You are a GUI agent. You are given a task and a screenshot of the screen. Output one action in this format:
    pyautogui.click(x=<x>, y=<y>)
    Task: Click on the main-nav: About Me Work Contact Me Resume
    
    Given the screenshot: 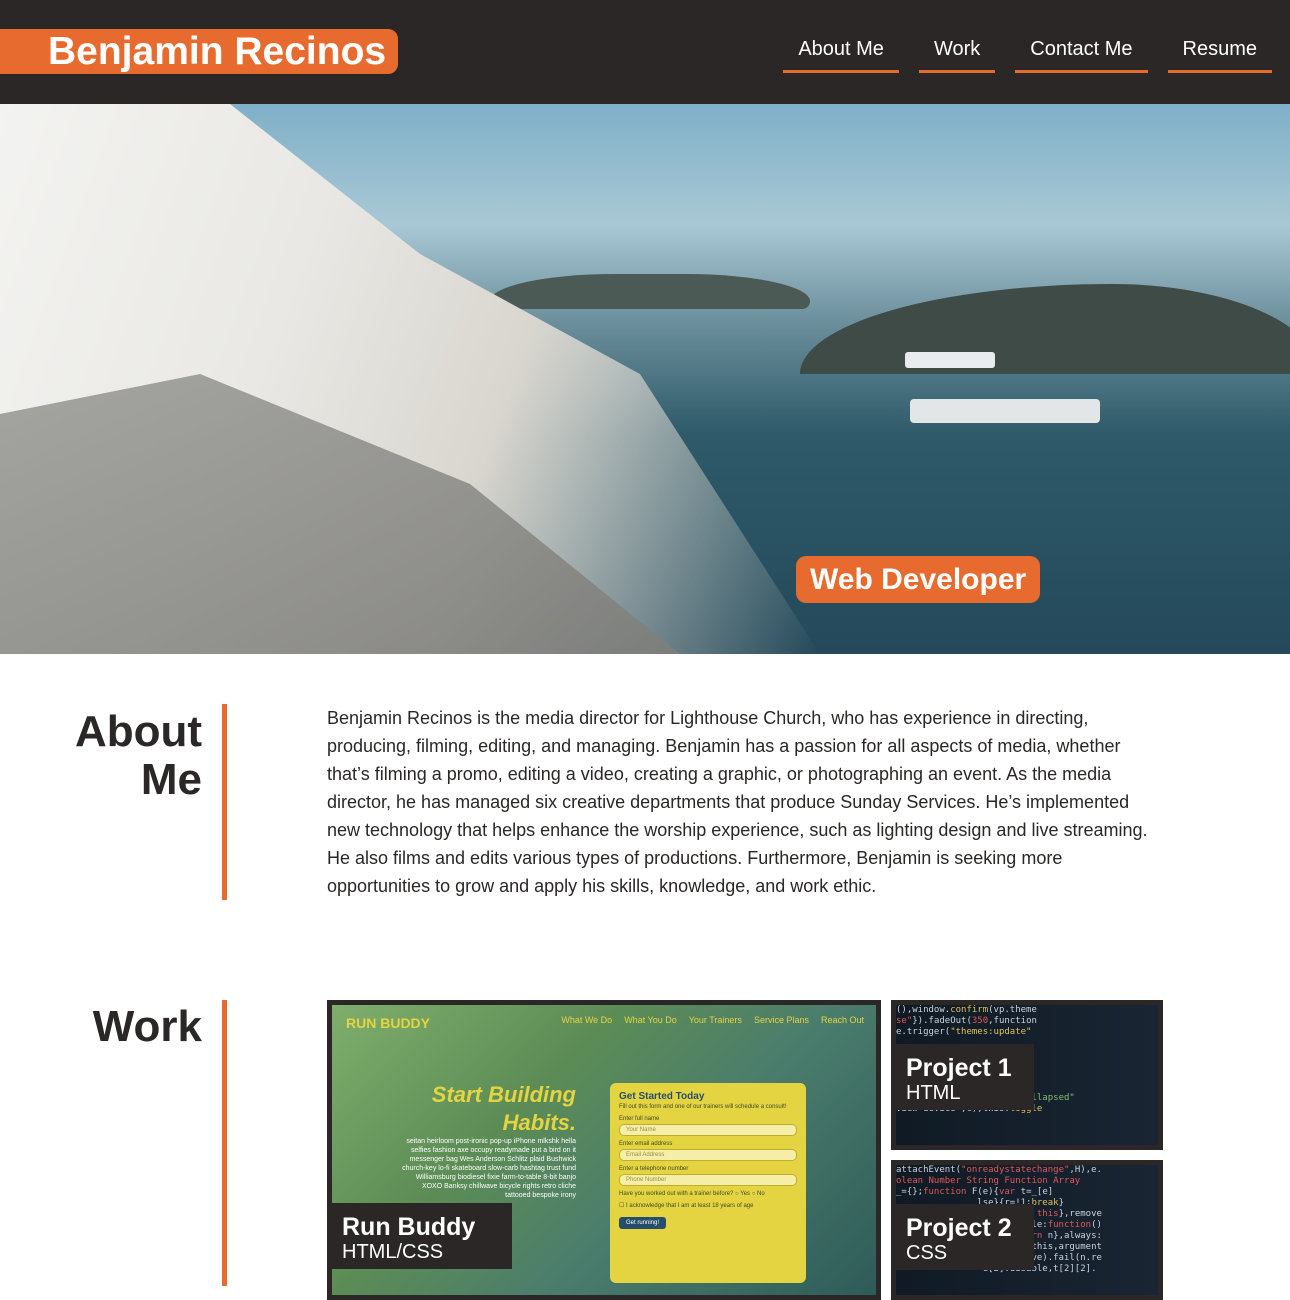 What is the action you would take?
    pyautogui.click(x=1017, y=54)
    